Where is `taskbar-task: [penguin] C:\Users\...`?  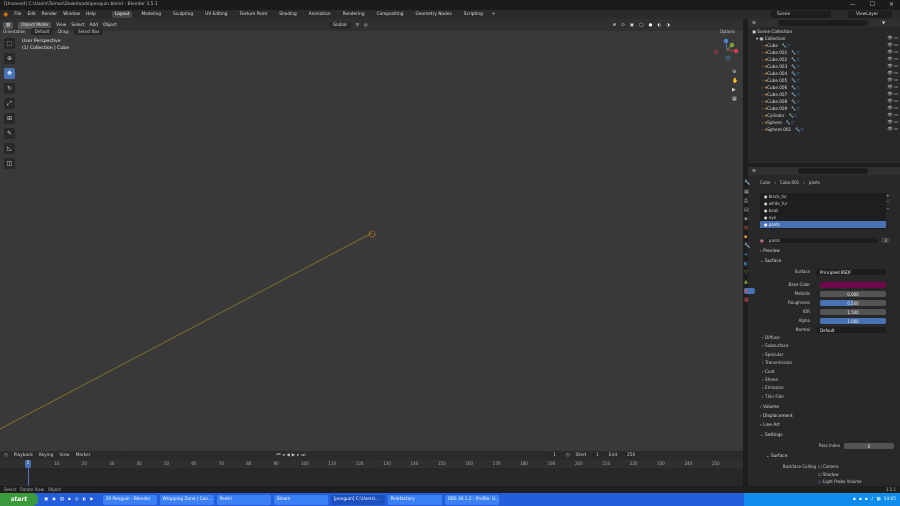 taskbar-task: [penguin] C:\Users\... is located at coordinates (357, 499).